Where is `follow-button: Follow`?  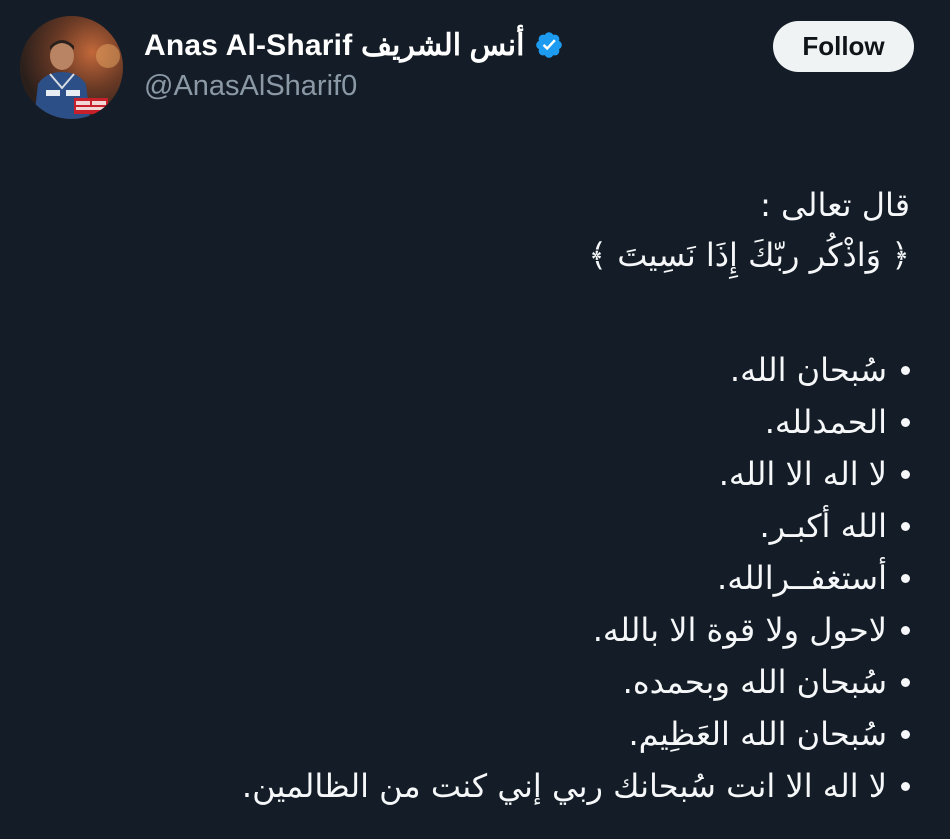
follow-button: Follow is located at coordinates (843, 46).